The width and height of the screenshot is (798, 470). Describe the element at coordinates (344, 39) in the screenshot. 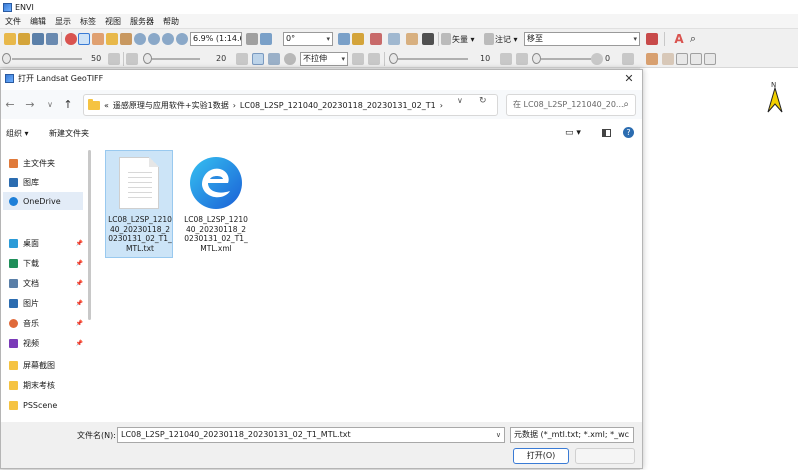

I see `north-up-icon` at that location.